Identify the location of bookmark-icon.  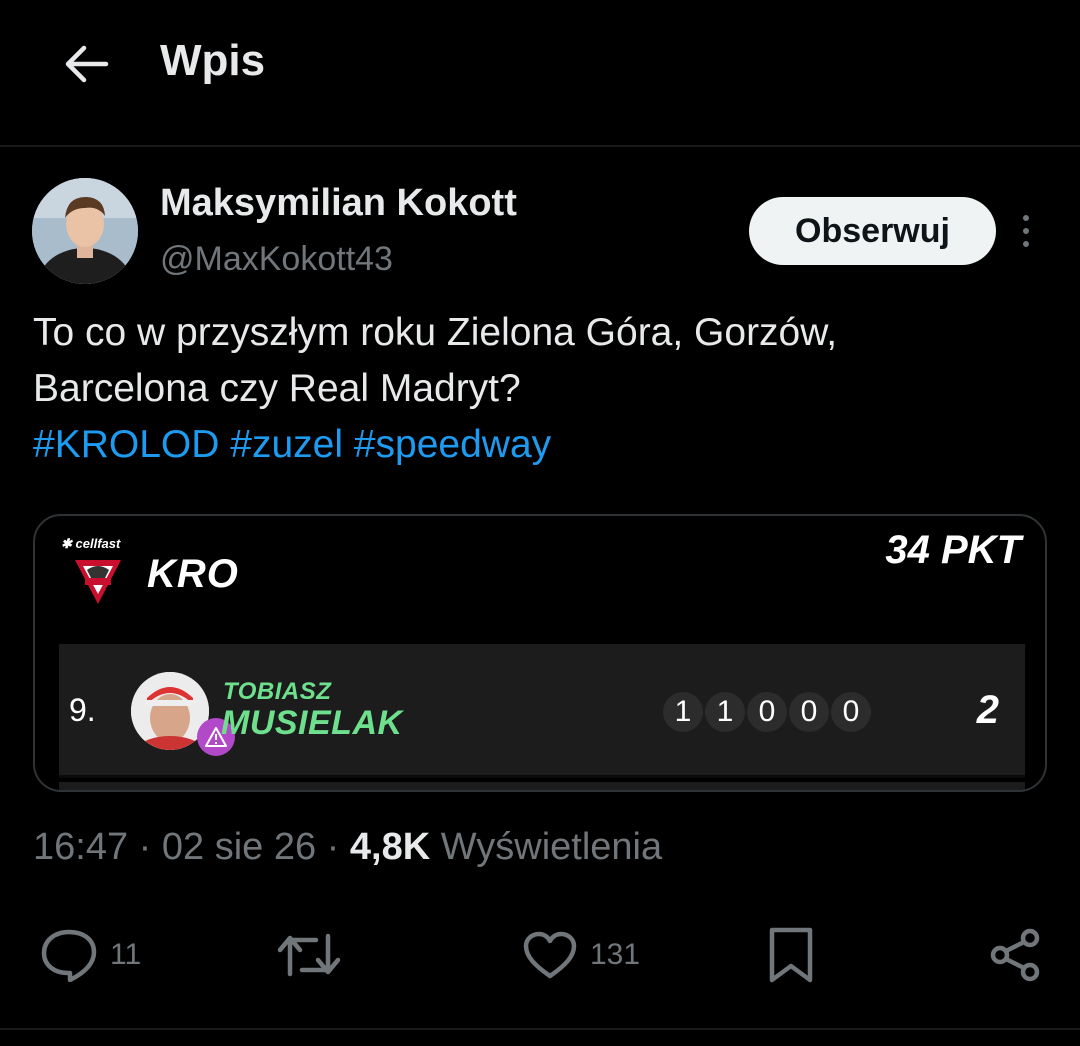
(791, 955).